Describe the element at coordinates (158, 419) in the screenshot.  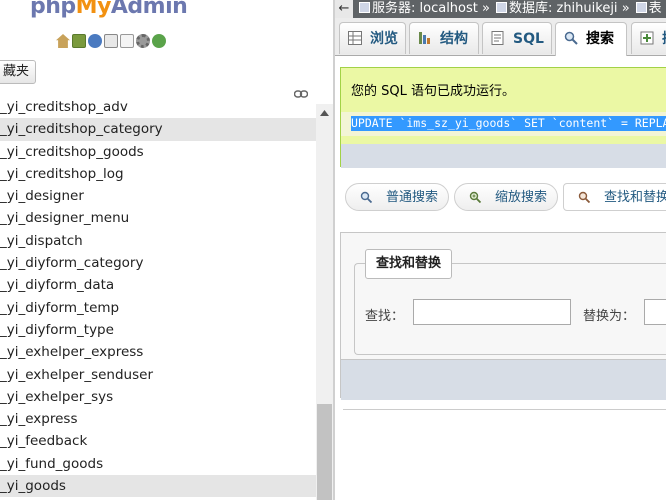
I see `table-item: _yi_express` at that location.